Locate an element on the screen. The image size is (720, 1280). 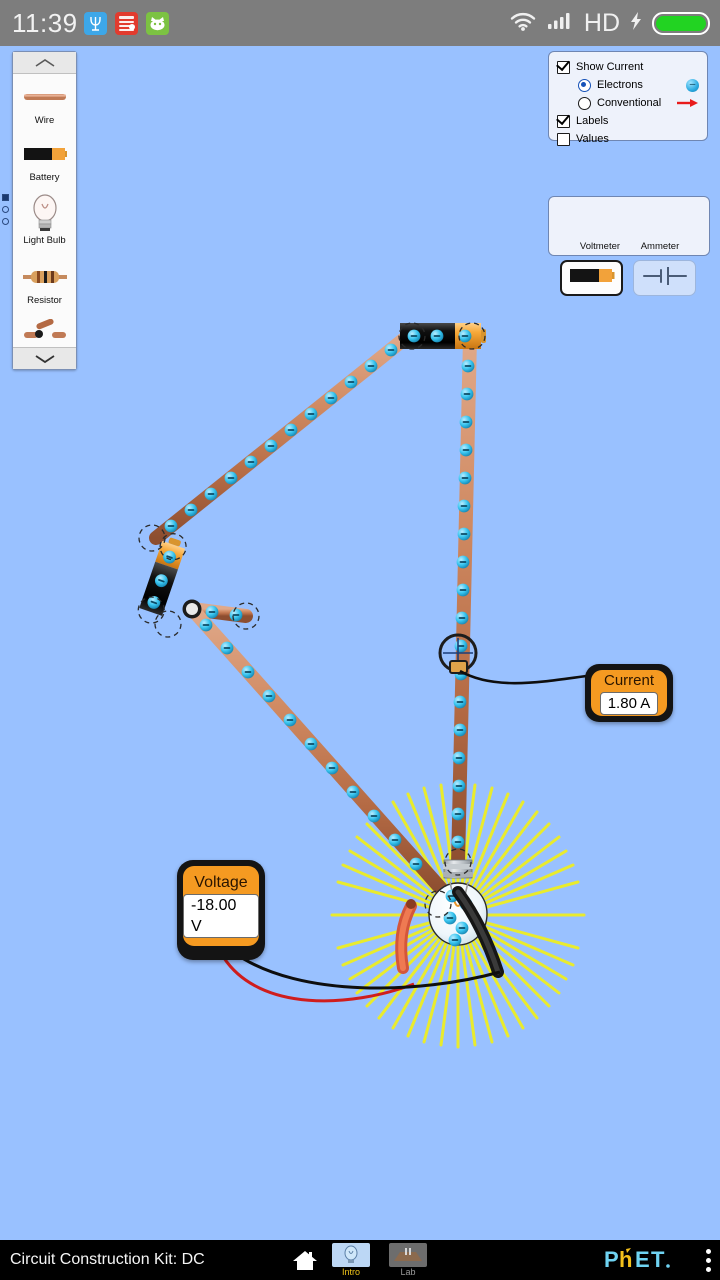
home-button is located at coordinates (305, 1260).